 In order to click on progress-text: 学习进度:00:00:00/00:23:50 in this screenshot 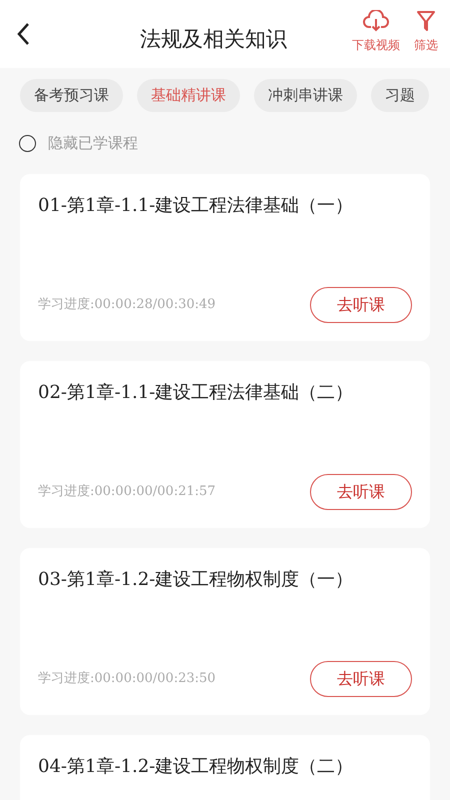, I will do `click(127, 679)`.